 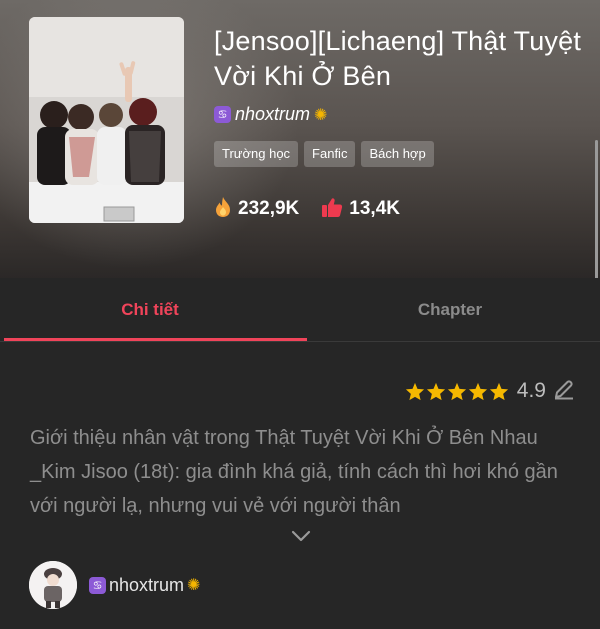 What do you see at coordinates (307, 209) in the screenshot?
I see `story-stats: 232,9K 13,4K` at bounding box center [307, 209].